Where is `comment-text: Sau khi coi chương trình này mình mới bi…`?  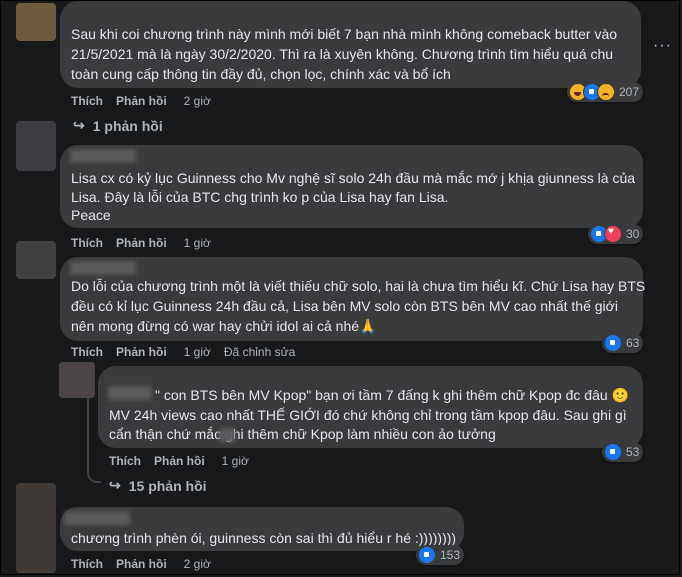
comment-text: Sau khi coi chương trình này mình mới bi… is located at coordinates (344, 34).